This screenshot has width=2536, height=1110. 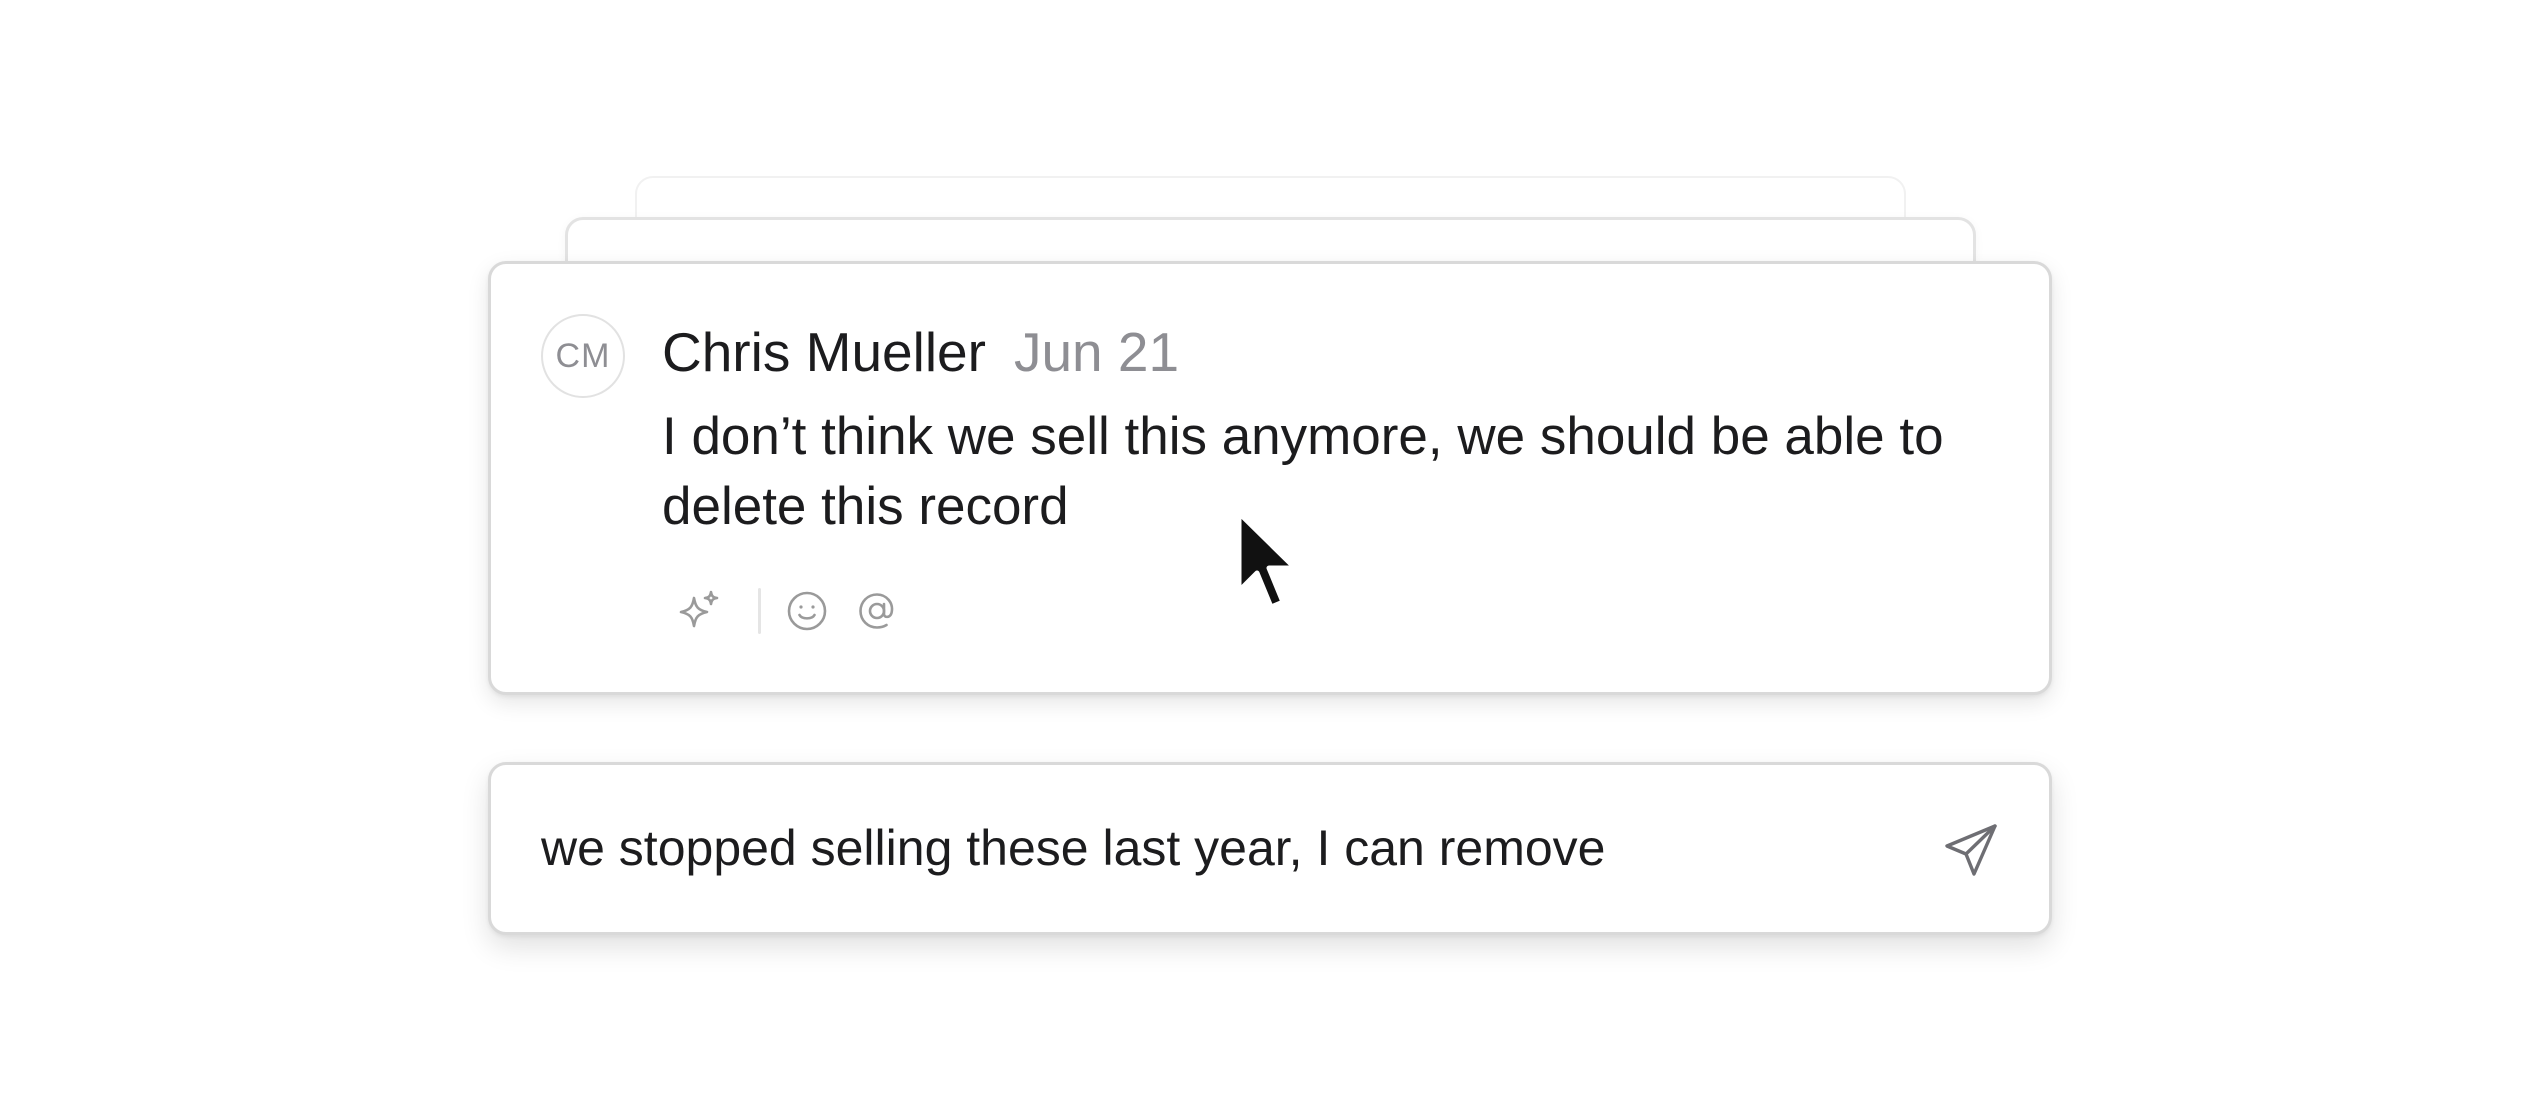 I want to click on sparkle-icon, so click(x=699, y=611).